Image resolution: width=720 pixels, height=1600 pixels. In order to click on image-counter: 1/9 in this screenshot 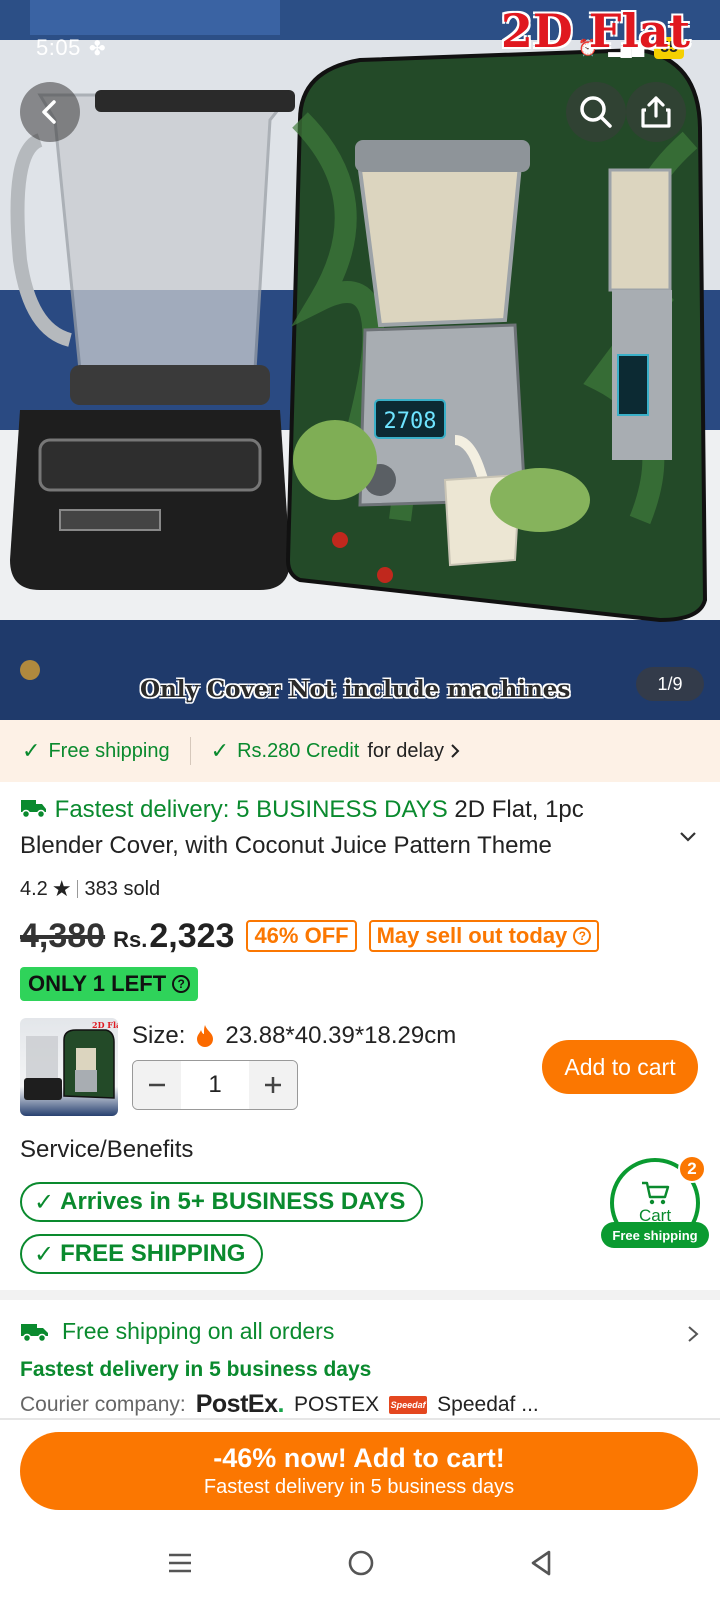, I will do `click(670, 684)`.